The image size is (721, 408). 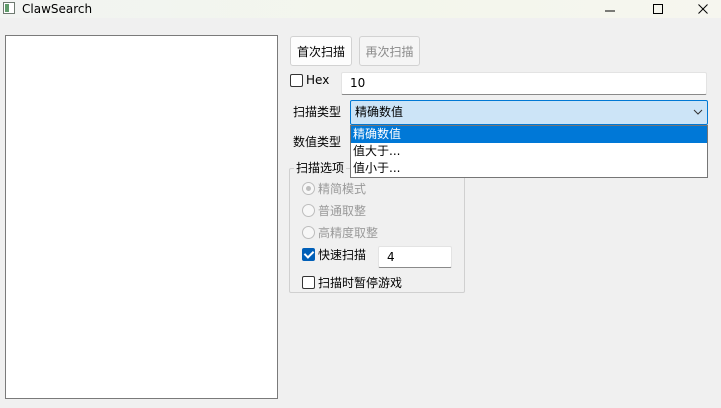 I want to click on fast-scan-input: 4, so click(x=415, y=257).